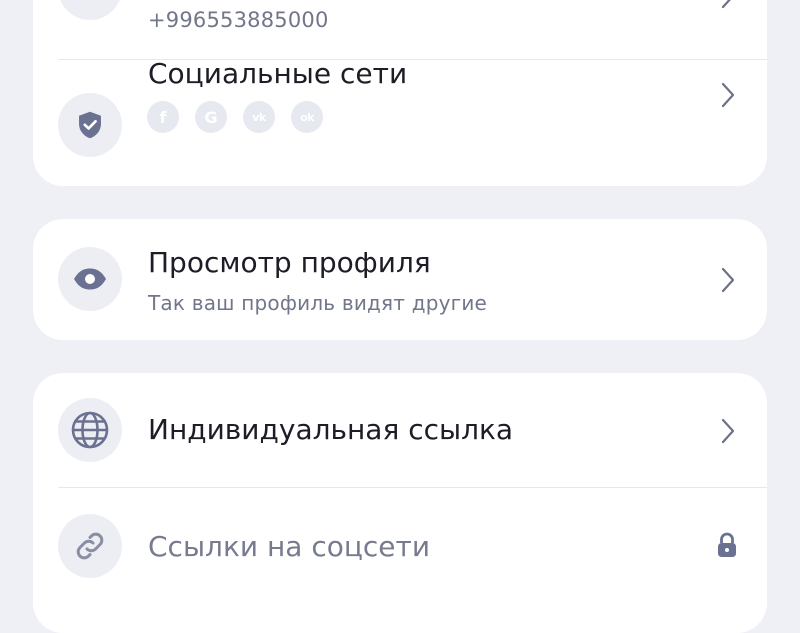  I want to click on globe-icon, so click(90, 430).